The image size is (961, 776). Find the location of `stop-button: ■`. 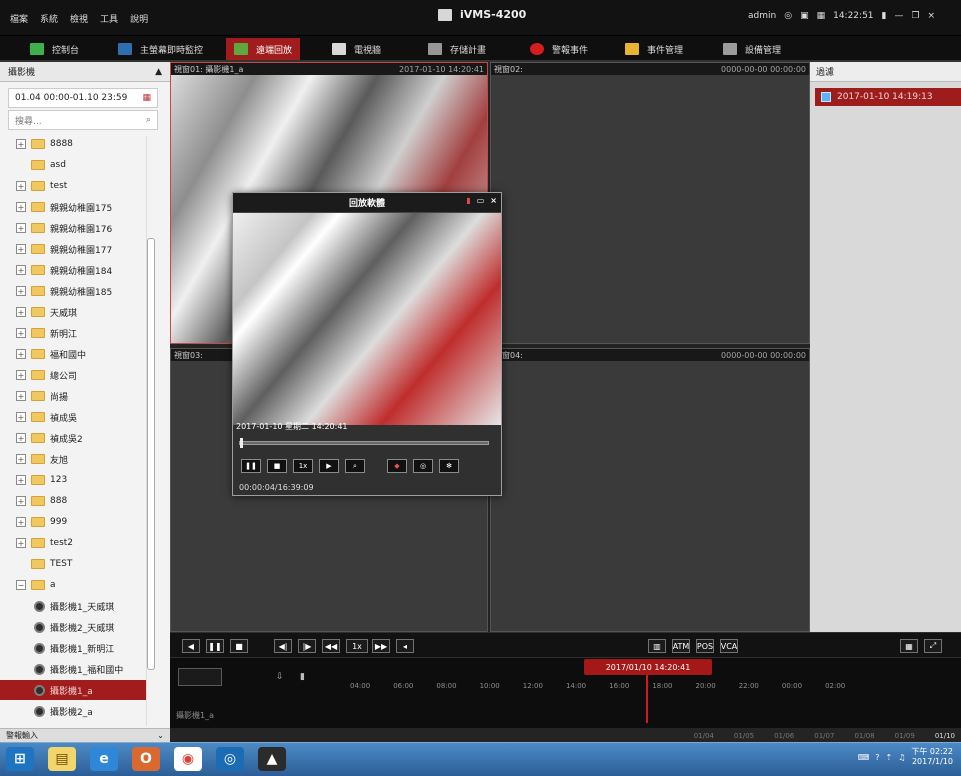

stop-button: ■ is located at coordinates (277, 466).